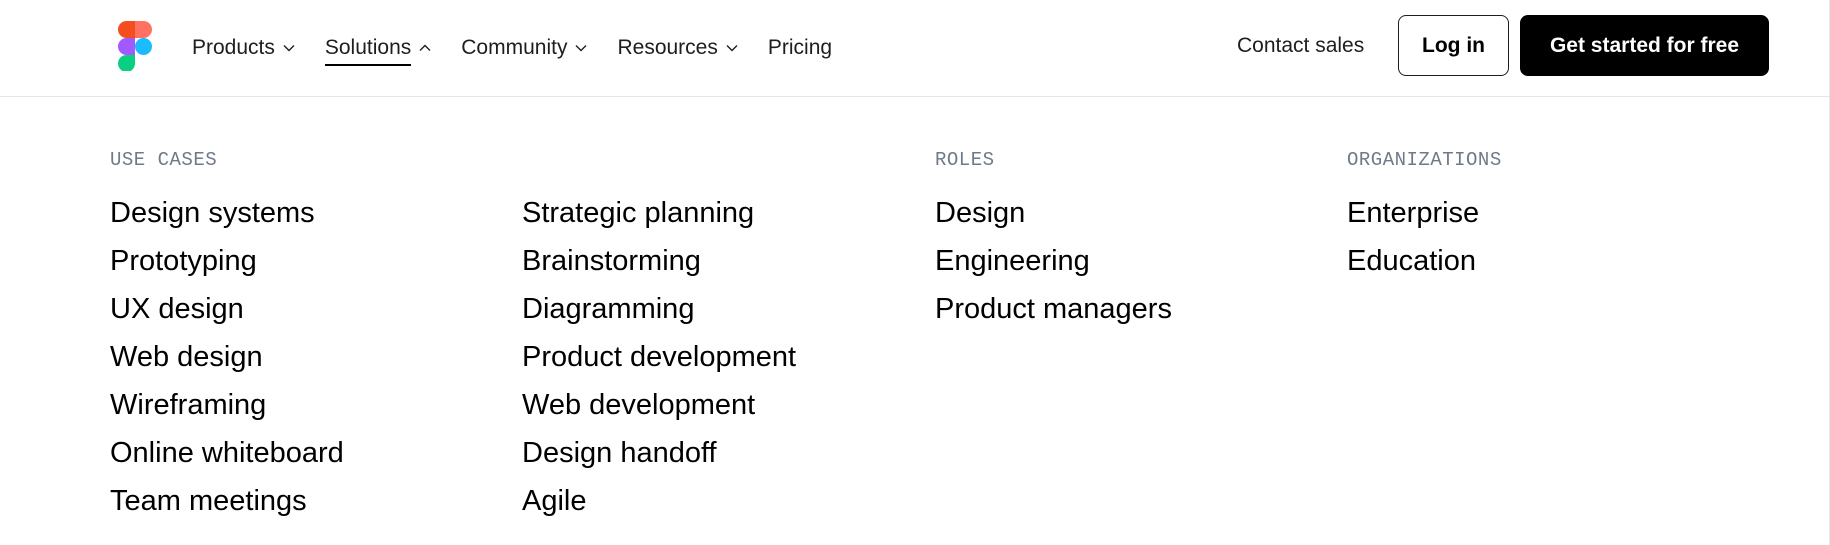 The width and height of the screenshot is (1830, 545). I want to click on menu-item-wireframing: Wireframing, so click(227, 405).